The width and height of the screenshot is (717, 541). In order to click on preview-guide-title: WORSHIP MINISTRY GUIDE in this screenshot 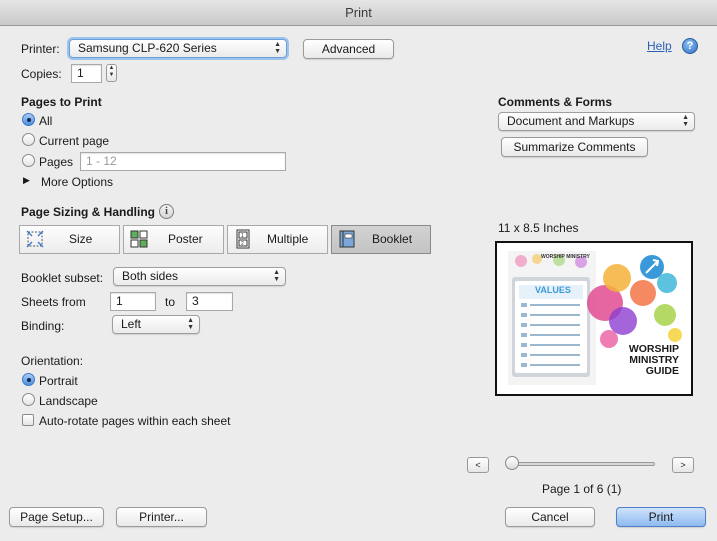, I will do `click(650, 360)`.